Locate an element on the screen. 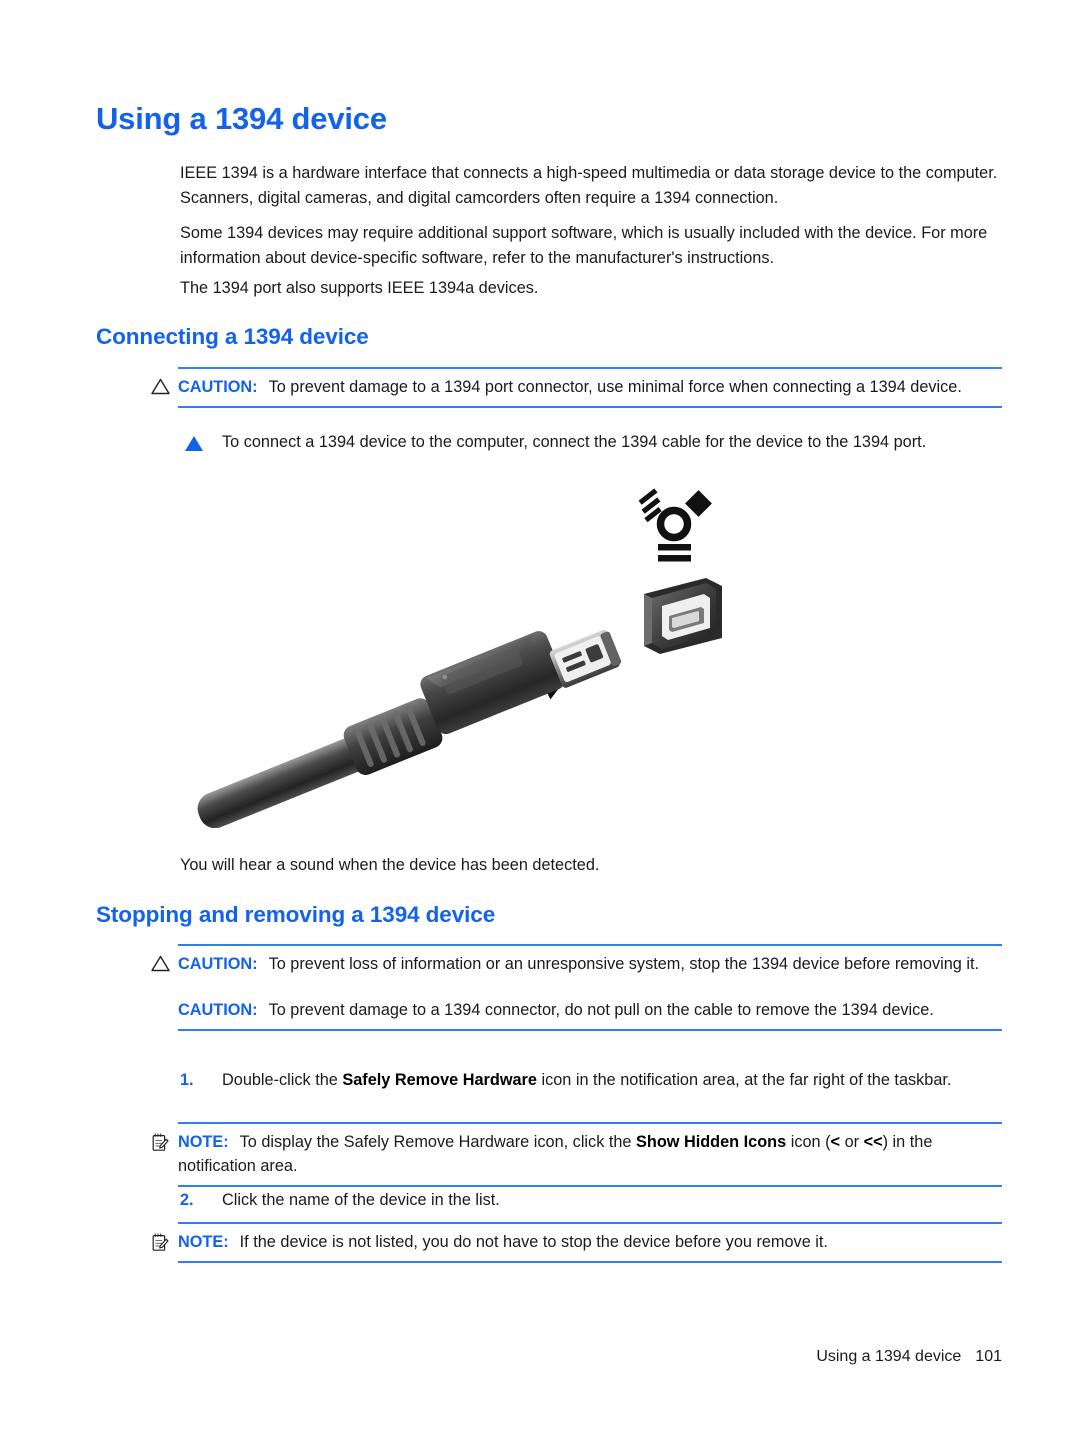  footer-title: Using a 1394 device is located at coordinates (889, 1356).